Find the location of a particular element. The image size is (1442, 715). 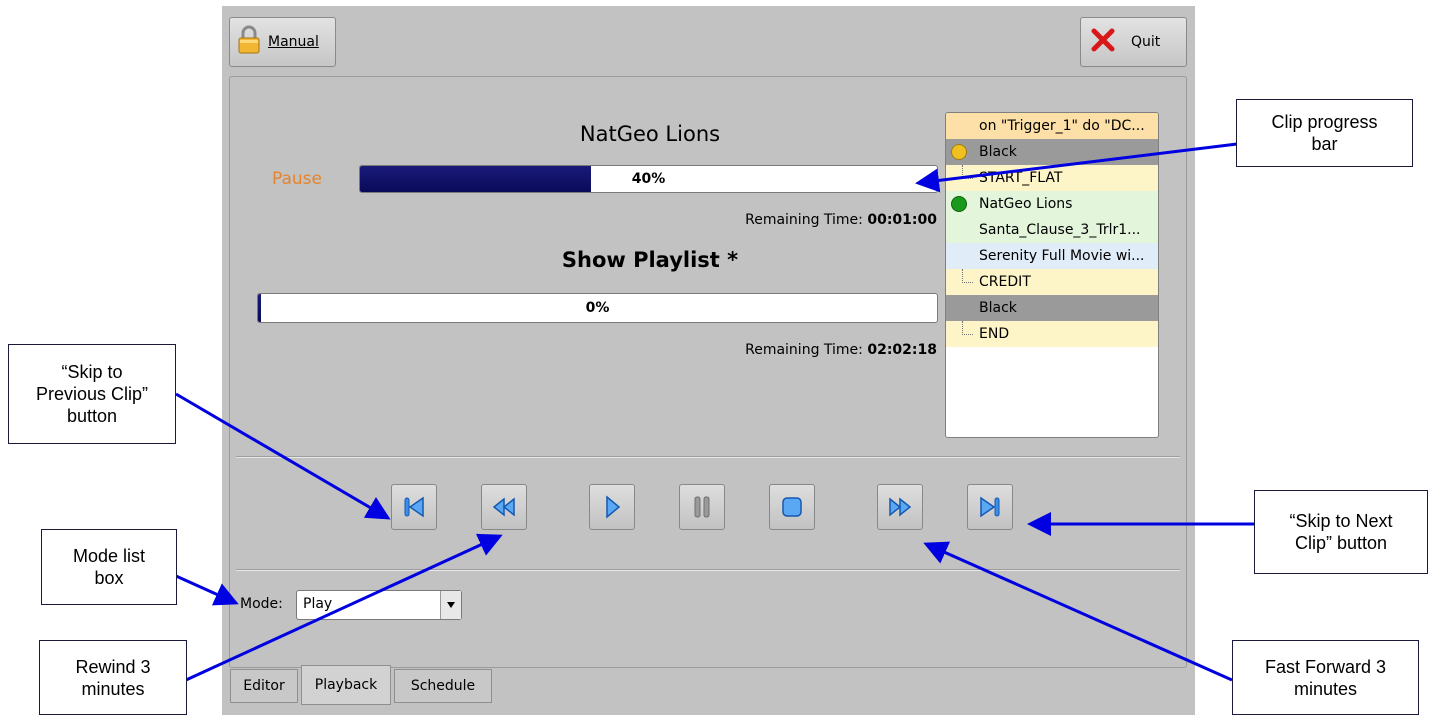

callout-rewind: Rewind 3 minutes is located at coordinates (113, 677).